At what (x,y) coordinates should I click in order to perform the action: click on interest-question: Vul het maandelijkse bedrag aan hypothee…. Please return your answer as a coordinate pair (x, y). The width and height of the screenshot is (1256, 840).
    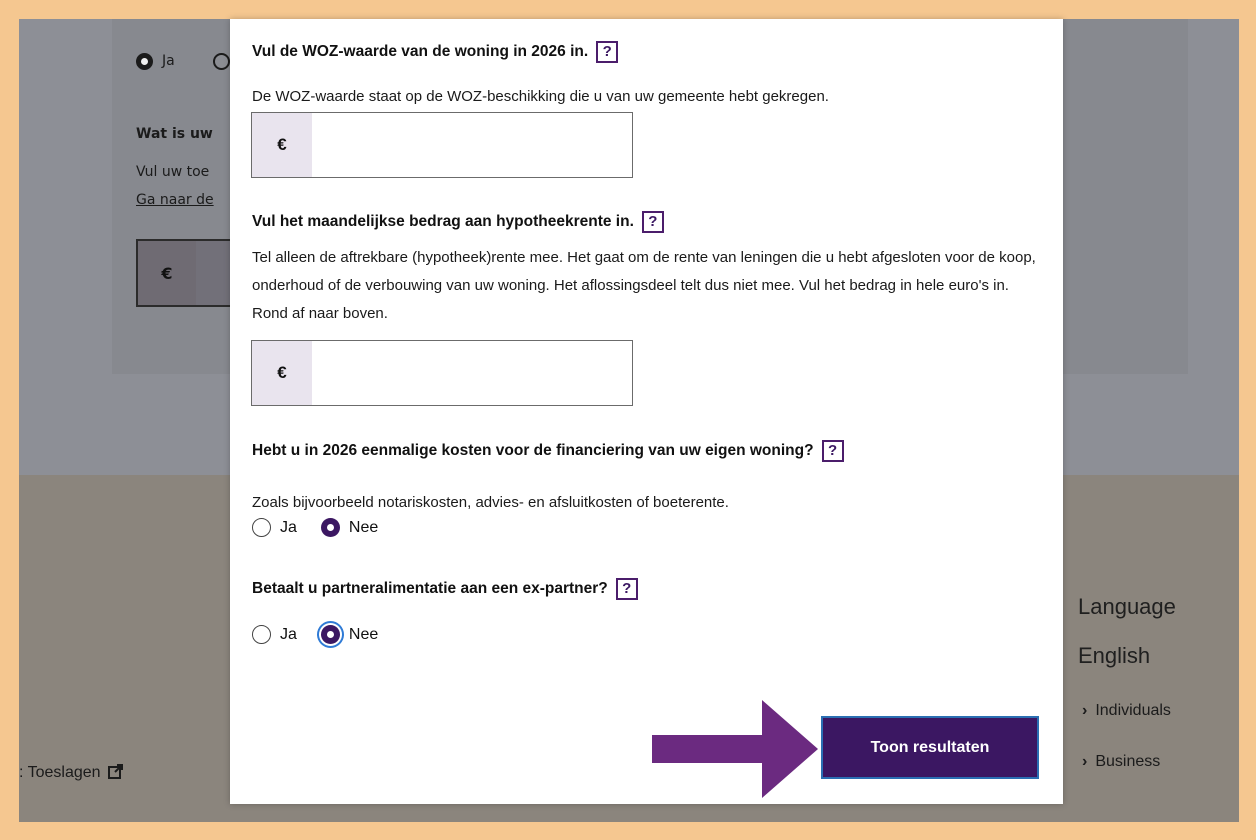
    Looking at the image, I should click on (458, 222).